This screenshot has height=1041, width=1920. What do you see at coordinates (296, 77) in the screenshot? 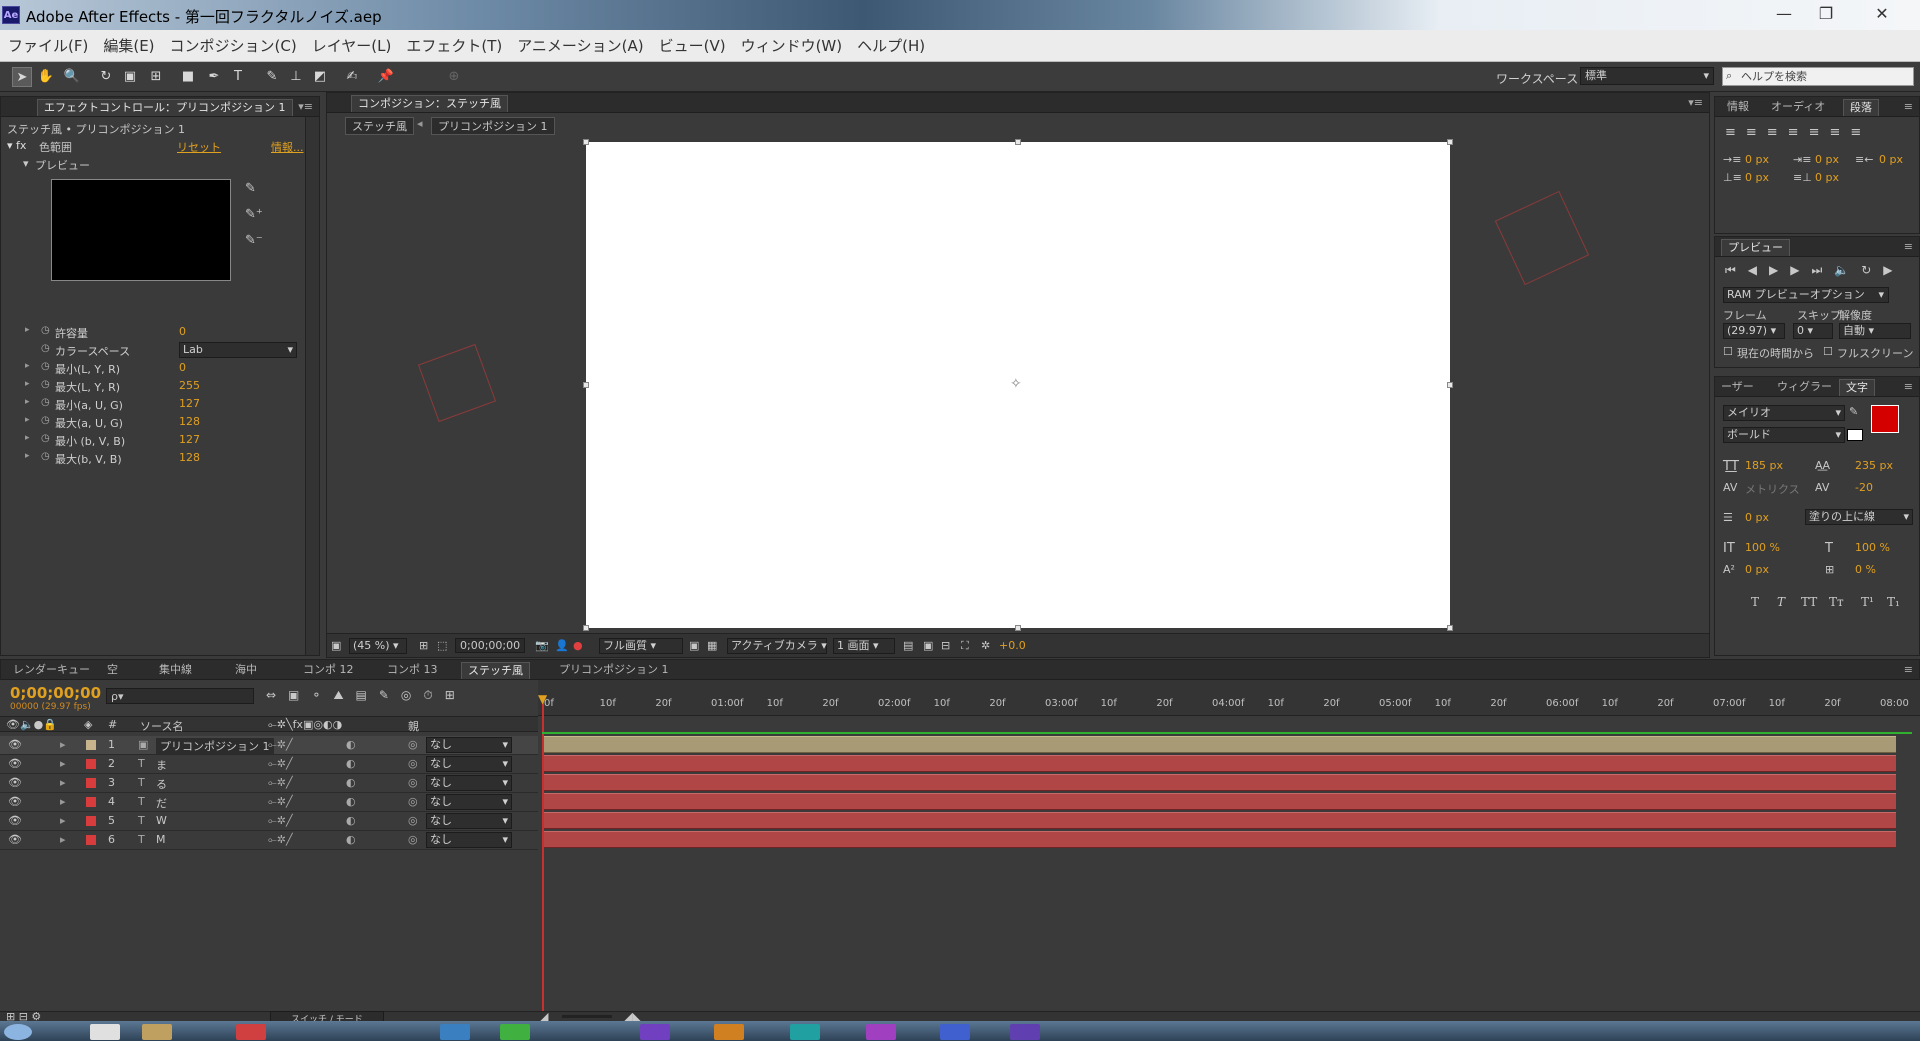
I see `clone-stamp-tool-icon: ⊥` at bounding box center [296, 77].